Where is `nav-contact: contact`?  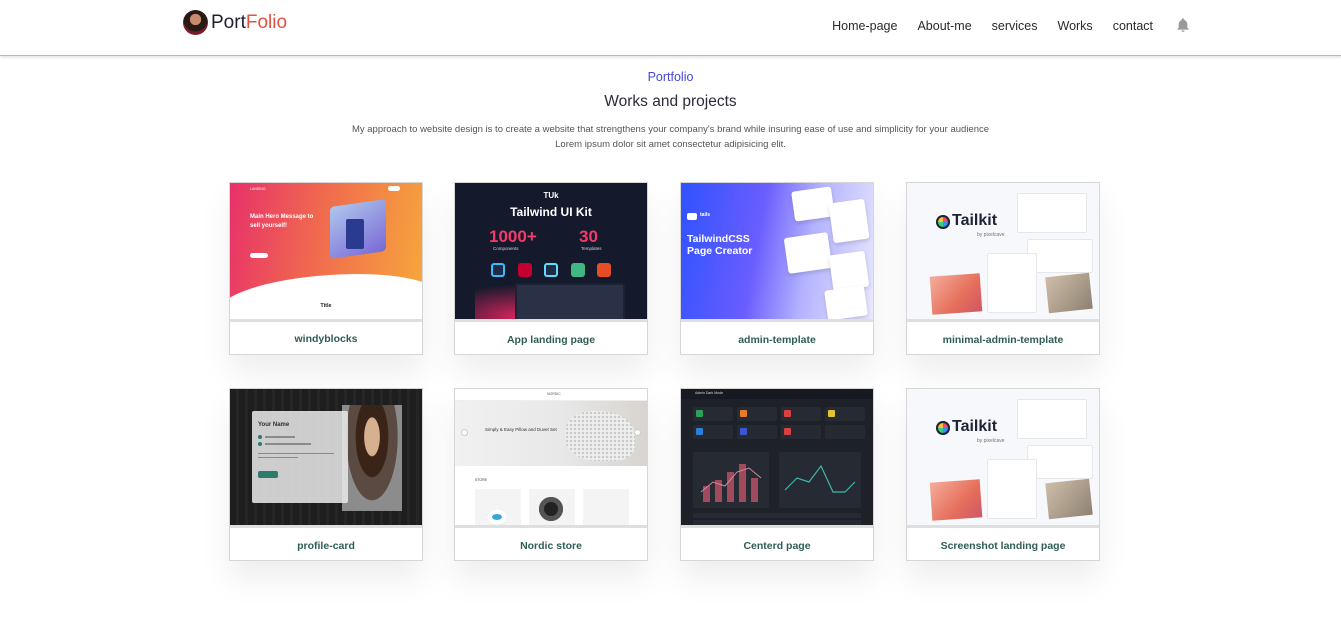
nav-contact: contact is located at coordinates (1133, 26).